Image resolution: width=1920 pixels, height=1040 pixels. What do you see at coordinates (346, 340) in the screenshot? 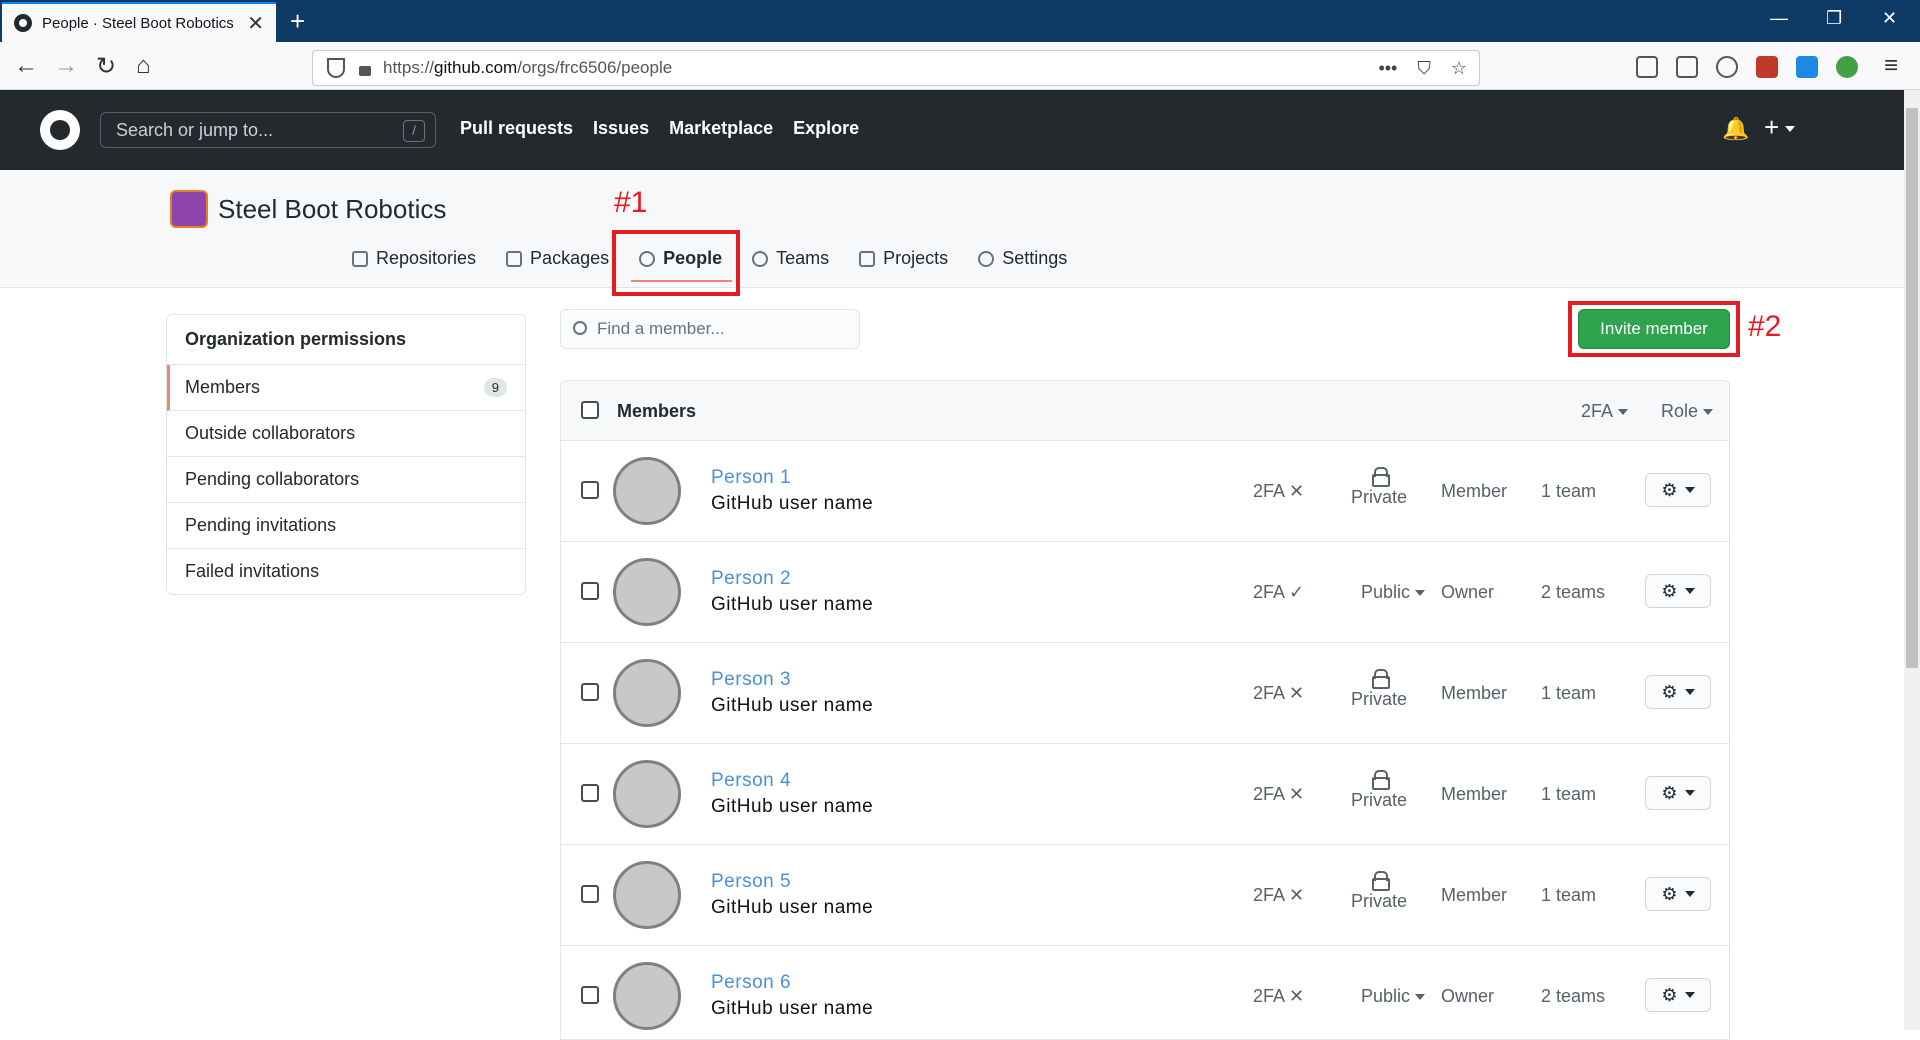
I see `sidebar-heading: Organization permissions` at bounding box center [346, 340].